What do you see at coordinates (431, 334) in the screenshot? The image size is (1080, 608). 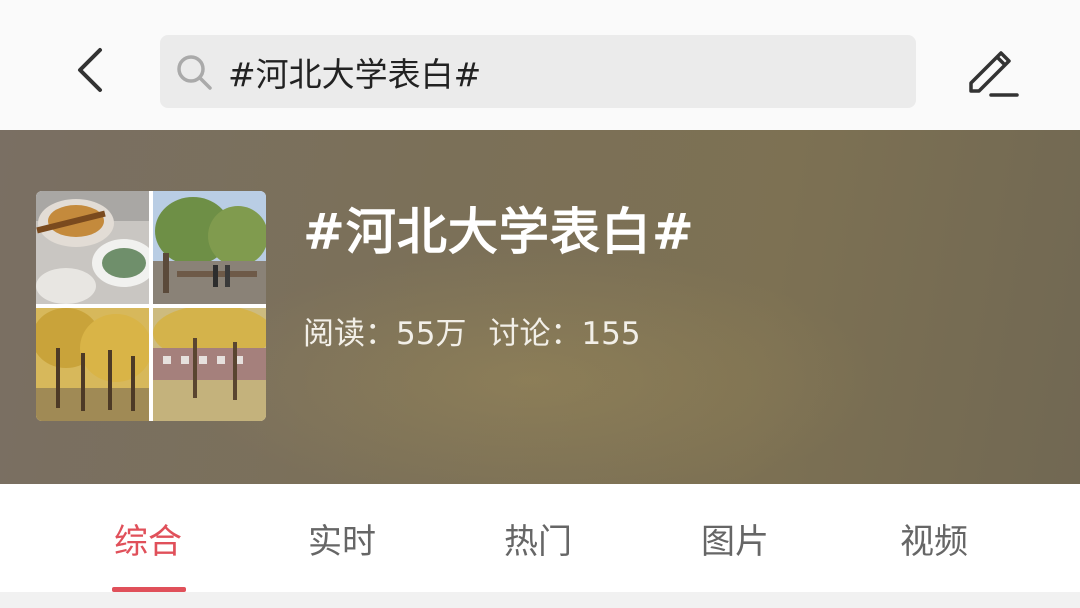 I see `reads-count: 55万` at bounding box center [431, 334].